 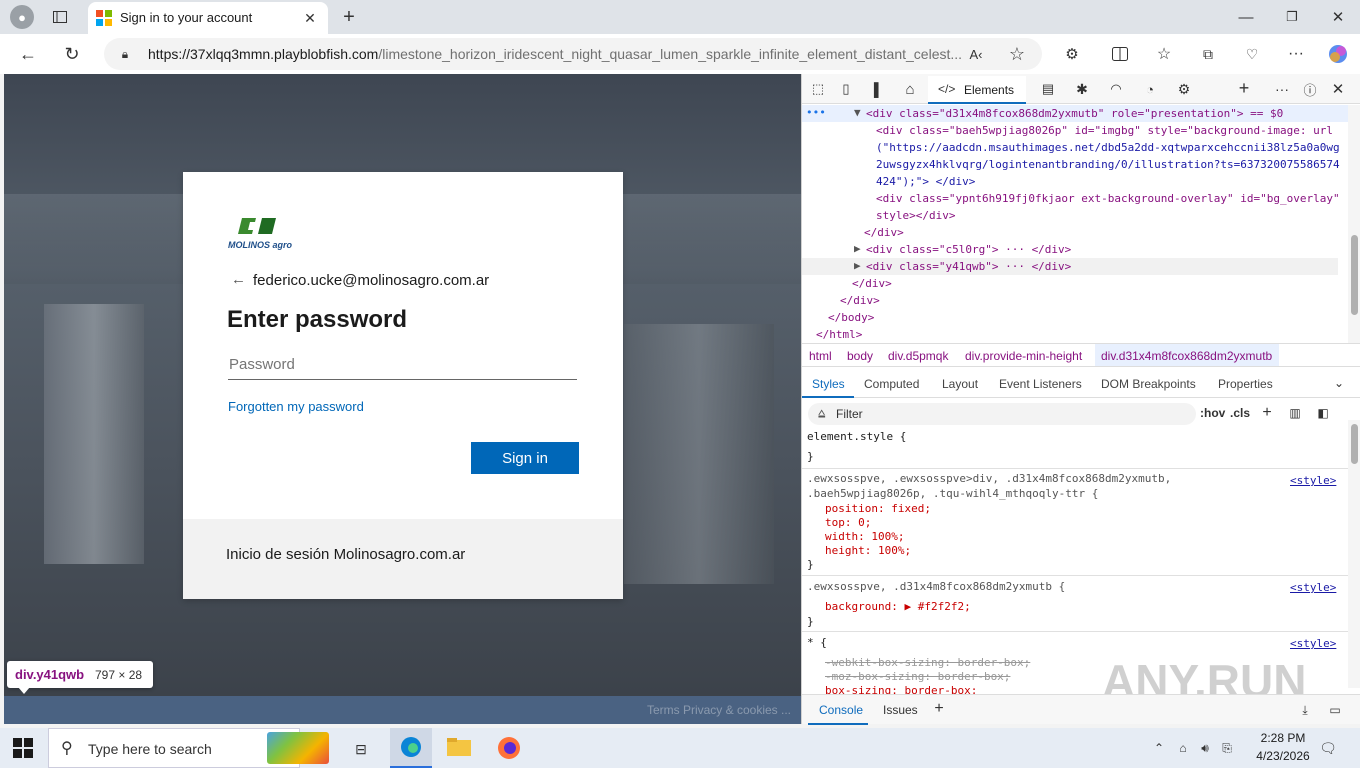 What do you see at coordinates (1267, 413) in the screenshot?
I see `new-style-rule-icon: +` at bounding box center [1267, 413].